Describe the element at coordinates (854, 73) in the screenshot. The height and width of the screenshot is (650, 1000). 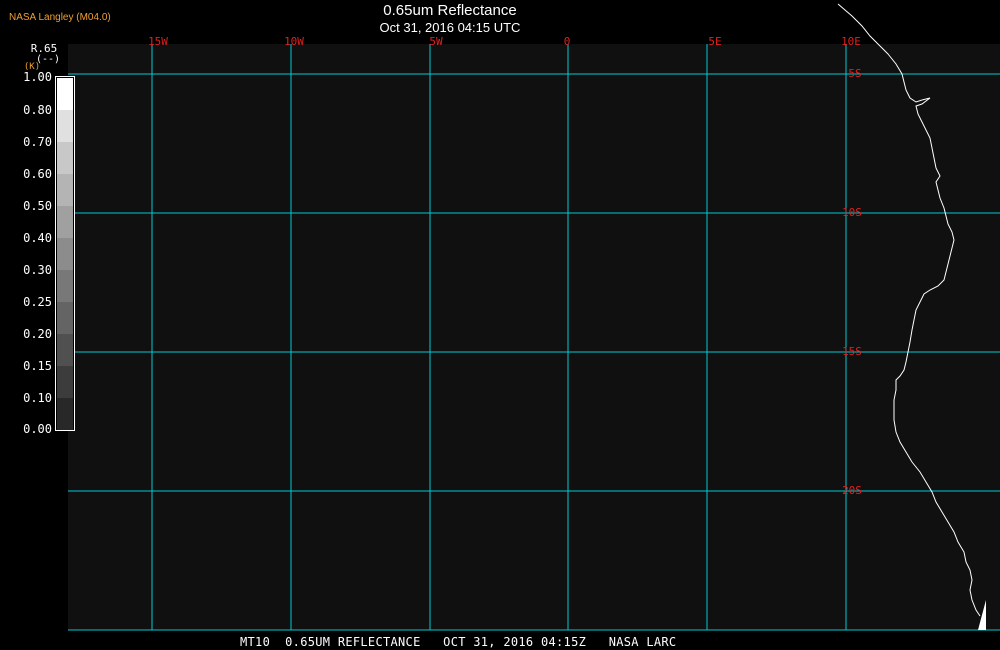
I see `lat-label-5s: 5S` at that location.